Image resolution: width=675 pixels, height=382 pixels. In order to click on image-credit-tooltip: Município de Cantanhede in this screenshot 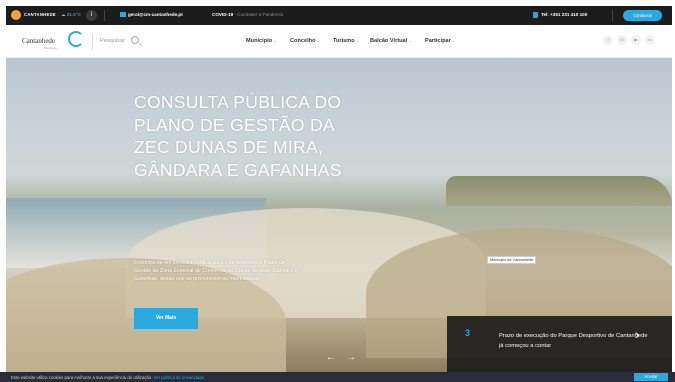, I will do `click(512, 260)`.